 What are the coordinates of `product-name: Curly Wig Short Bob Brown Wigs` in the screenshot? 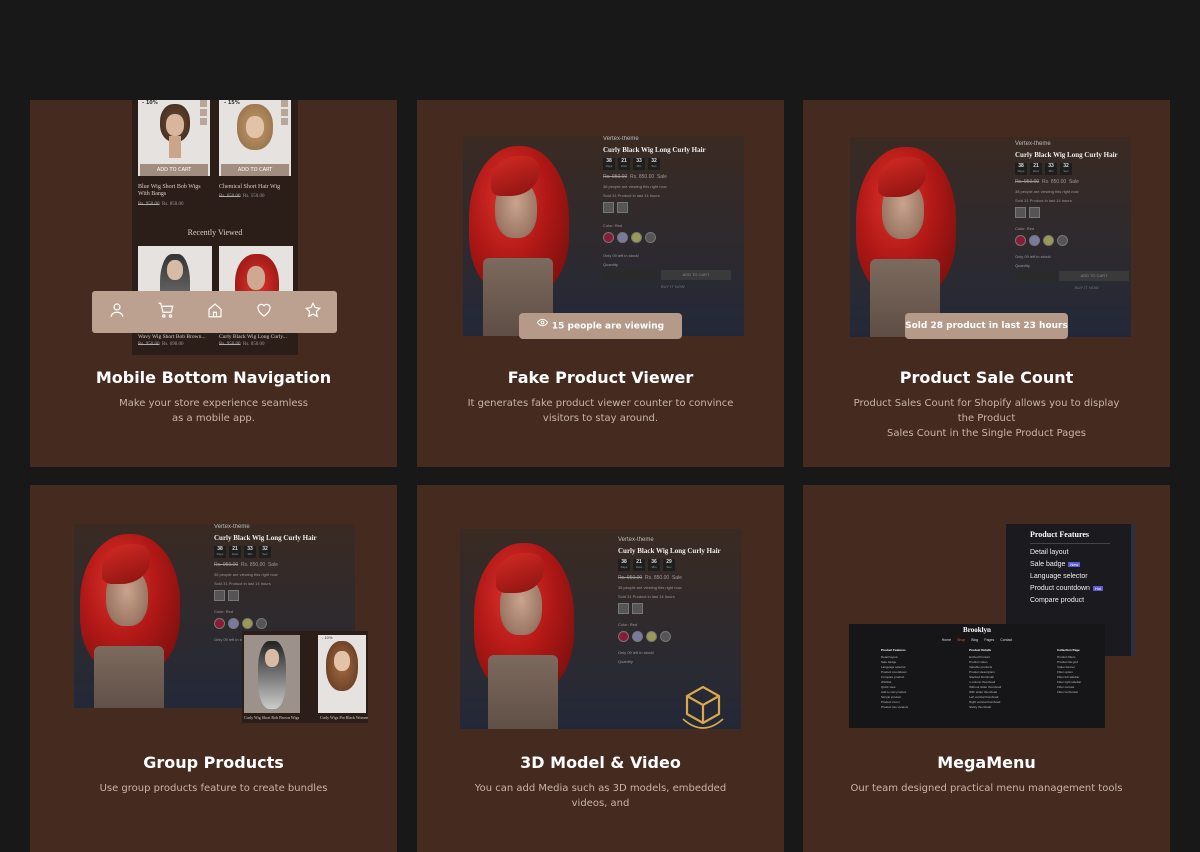 It's located at (271, 717).